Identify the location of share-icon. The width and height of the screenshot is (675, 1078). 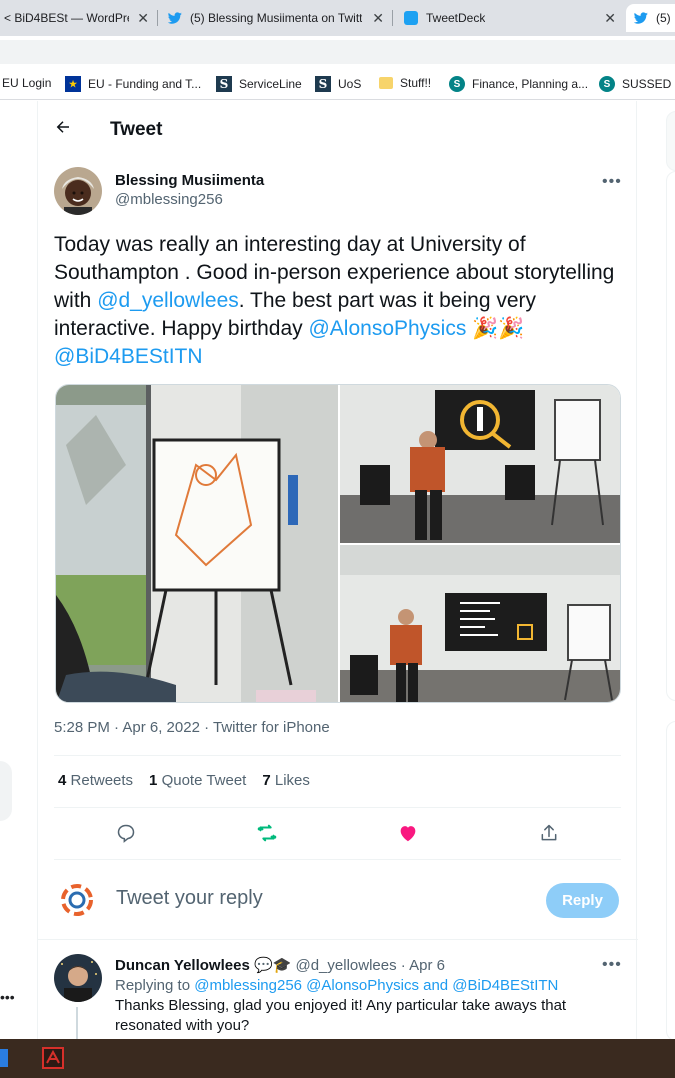
(549, 833).